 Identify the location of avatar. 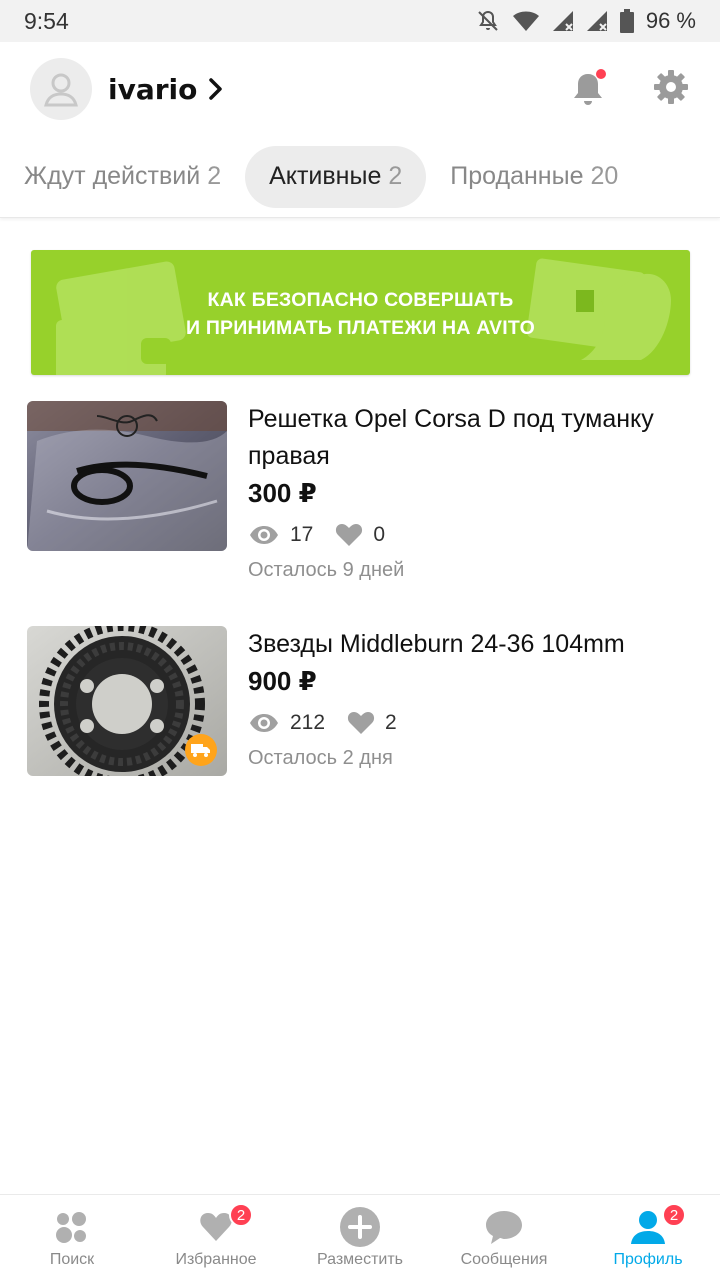
(61, 89).